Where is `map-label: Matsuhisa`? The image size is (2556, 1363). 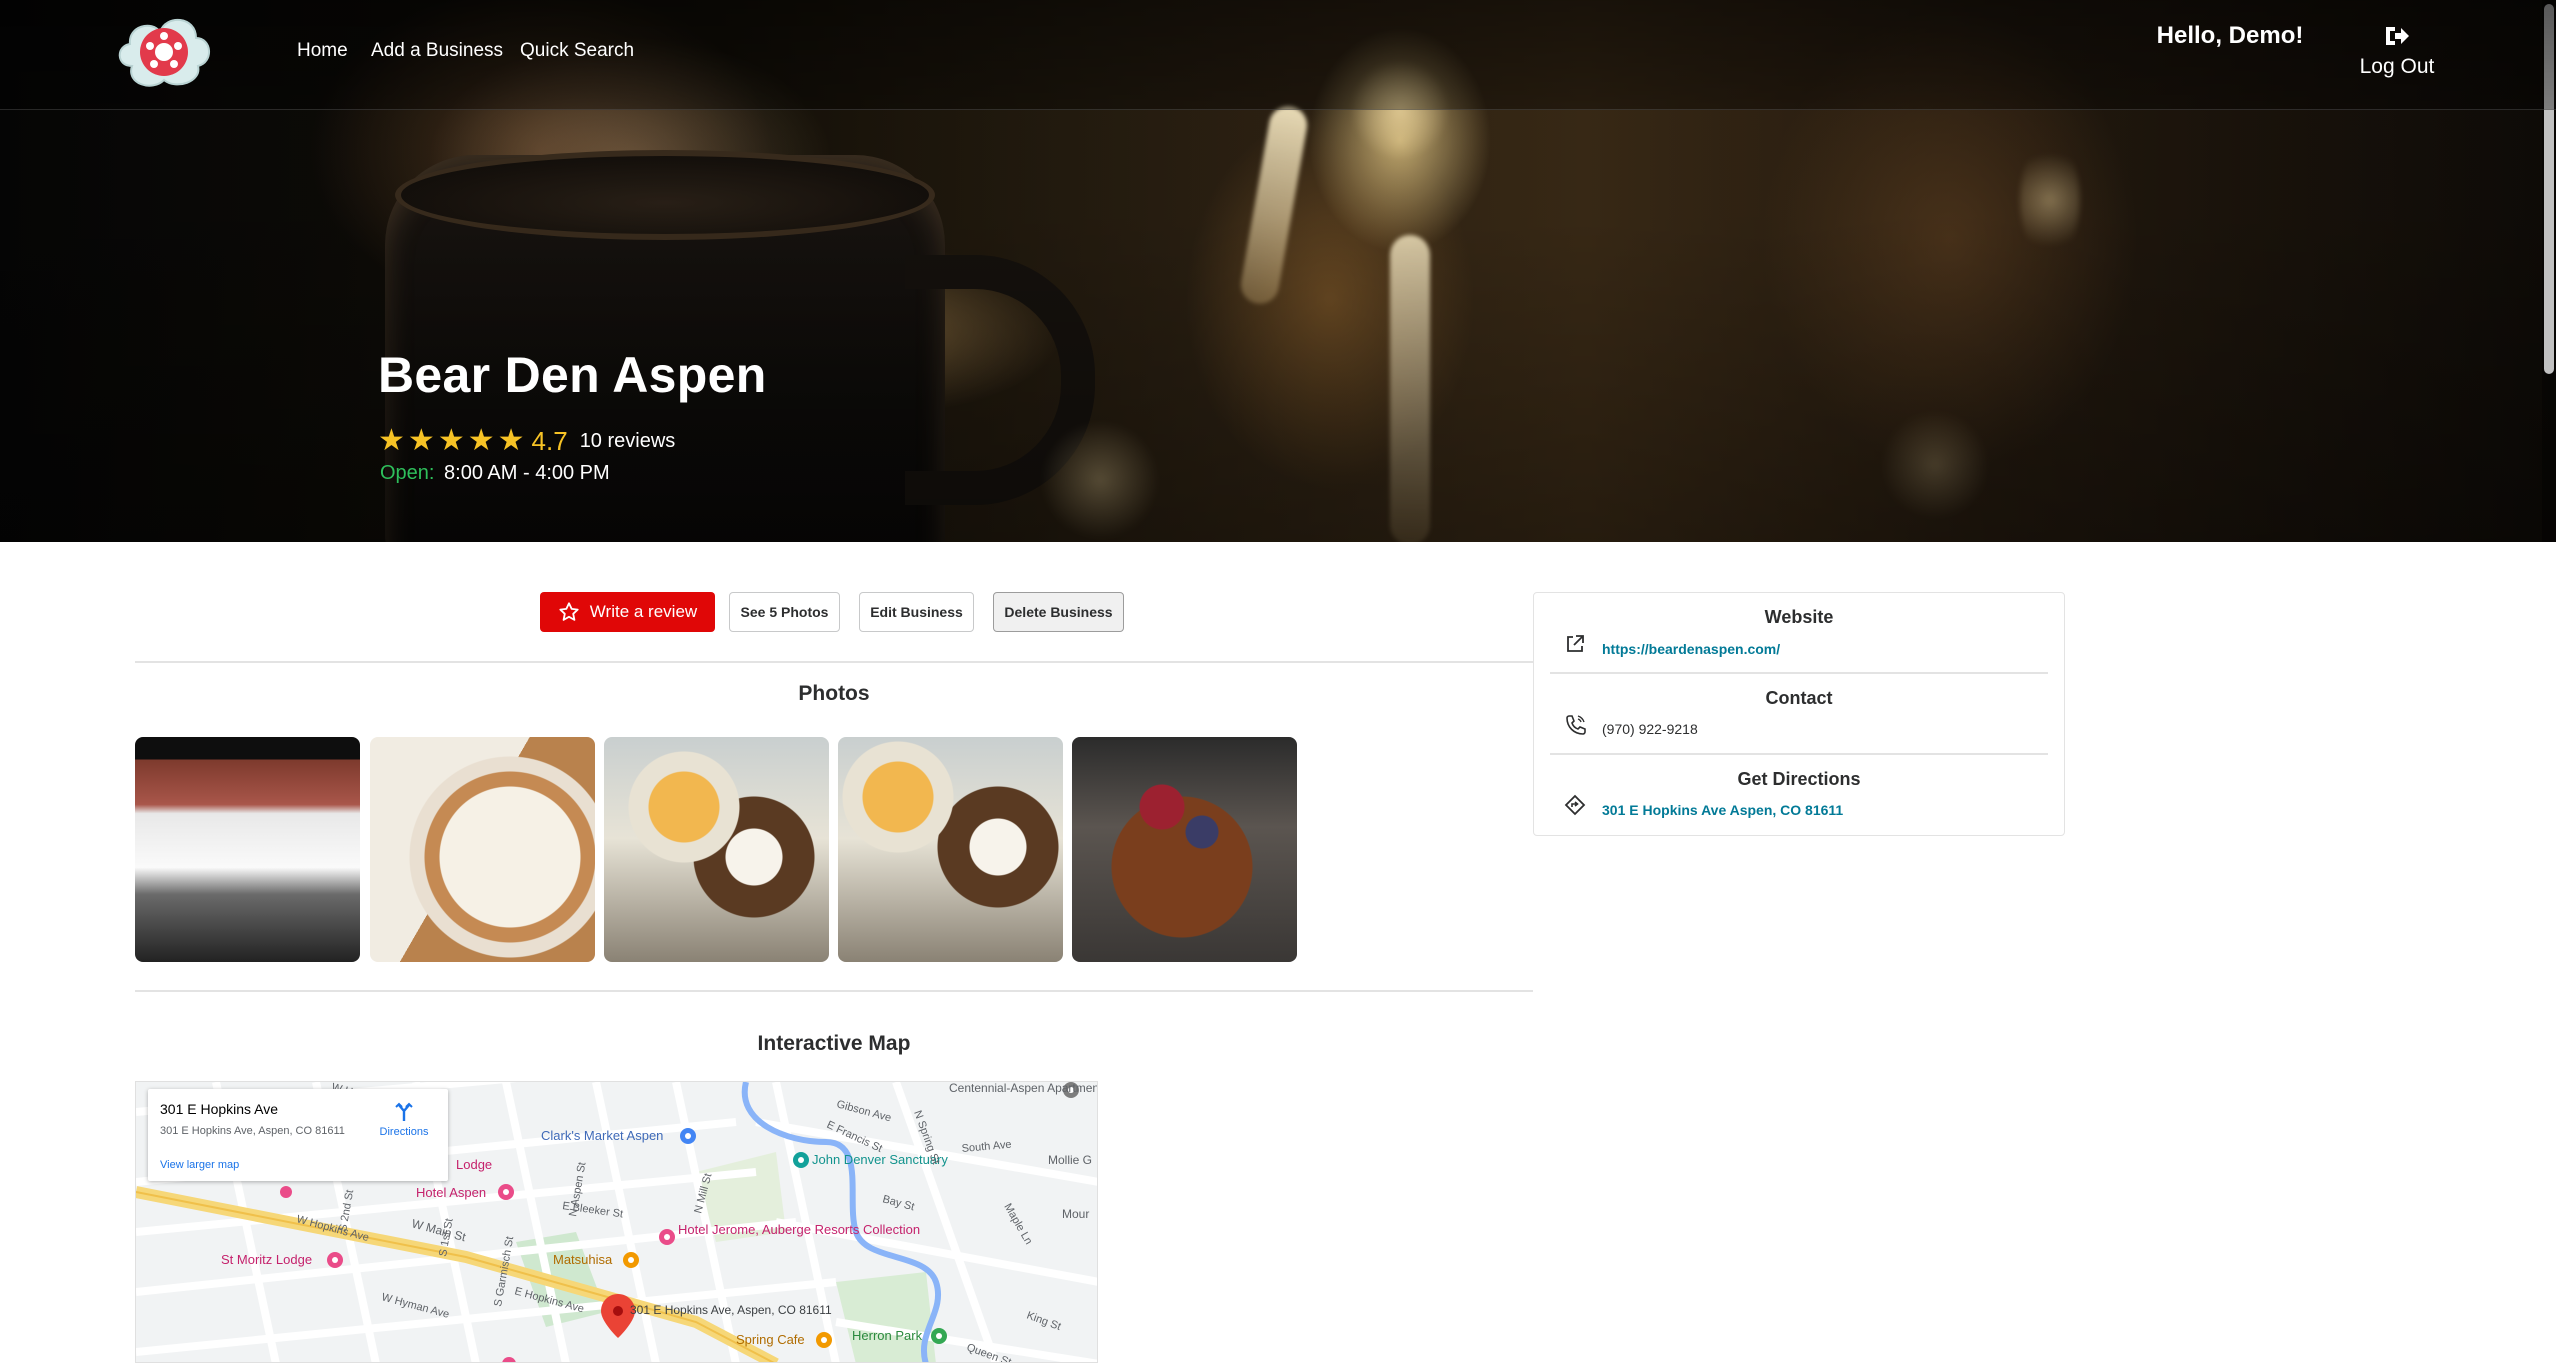 map-label: Matsuhisa is located at coordinates (583, 1259).